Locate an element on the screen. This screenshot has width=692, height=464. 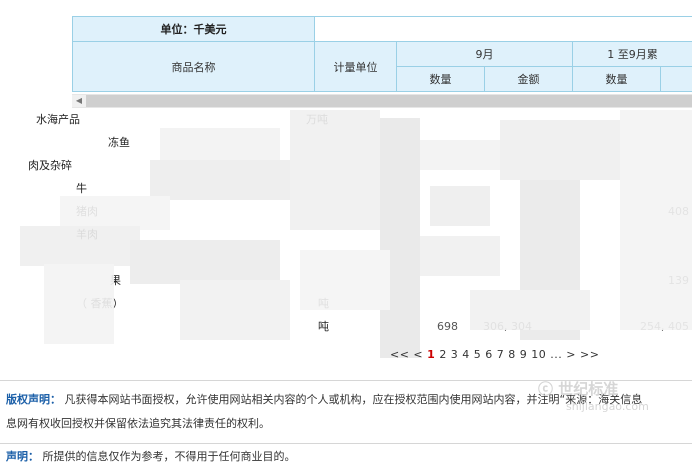
header-blank is located at coordinates (503, 29).